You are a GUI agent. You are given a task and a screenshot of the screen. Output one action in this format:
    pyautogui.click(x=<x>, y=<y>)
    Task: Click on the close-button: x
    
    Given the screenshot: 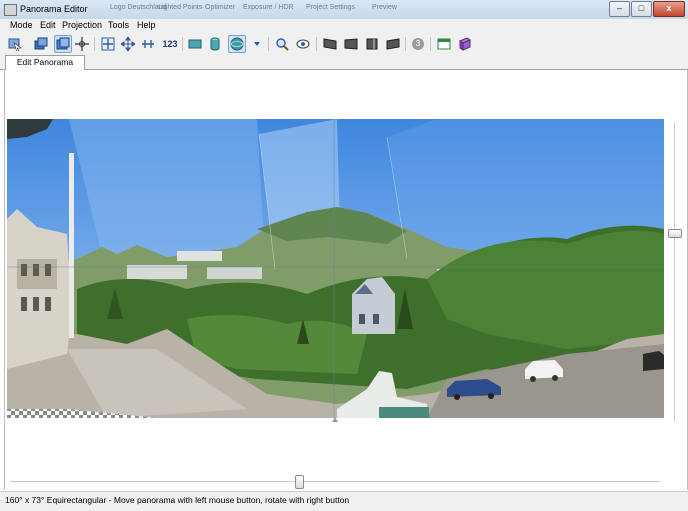 What is the action you would take?
    pyautogui.click(x=669, y=9)
    